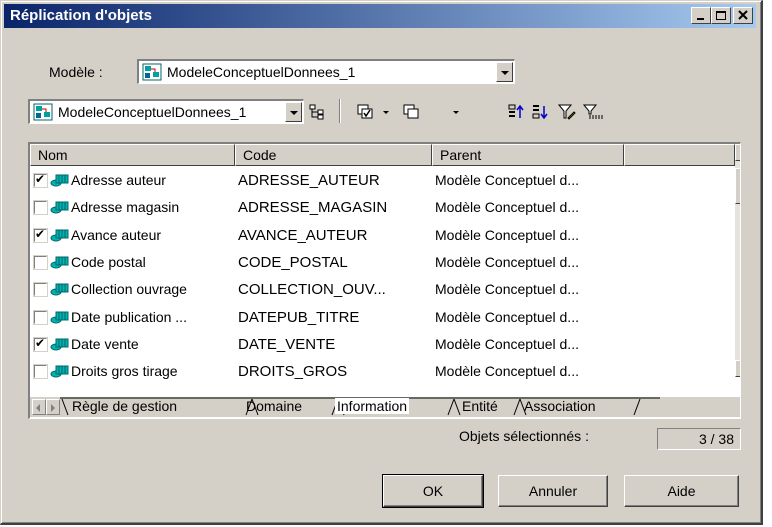  I want to click on row-name: Adresse magasin, so click(125, 207).